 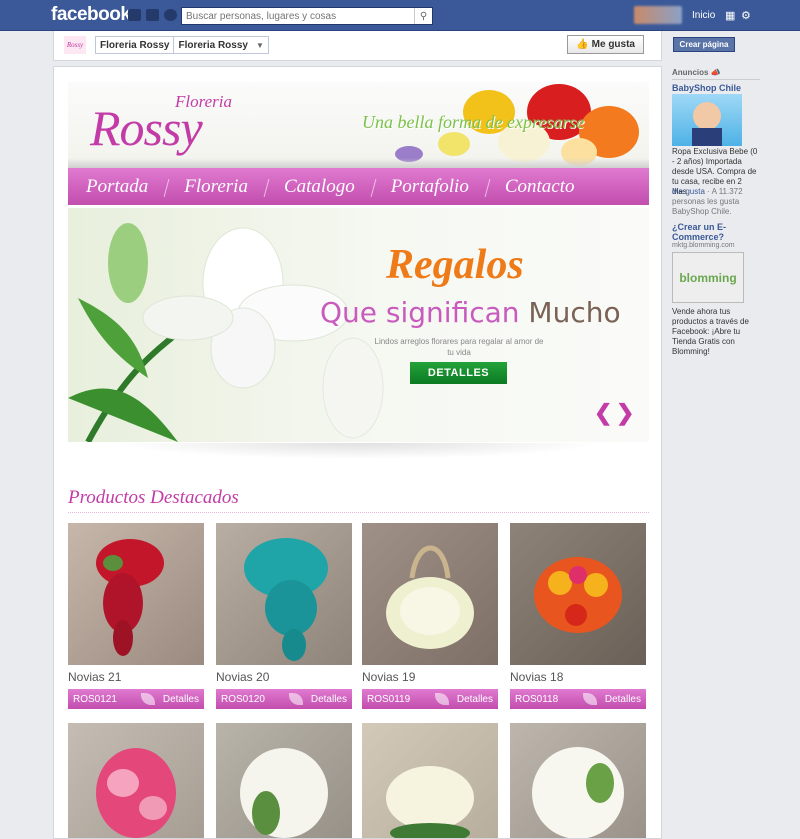 What do you see at coordinates (358, 163) in the screenshot?
I see `grass-decoration` at bounding box center [358, 163].